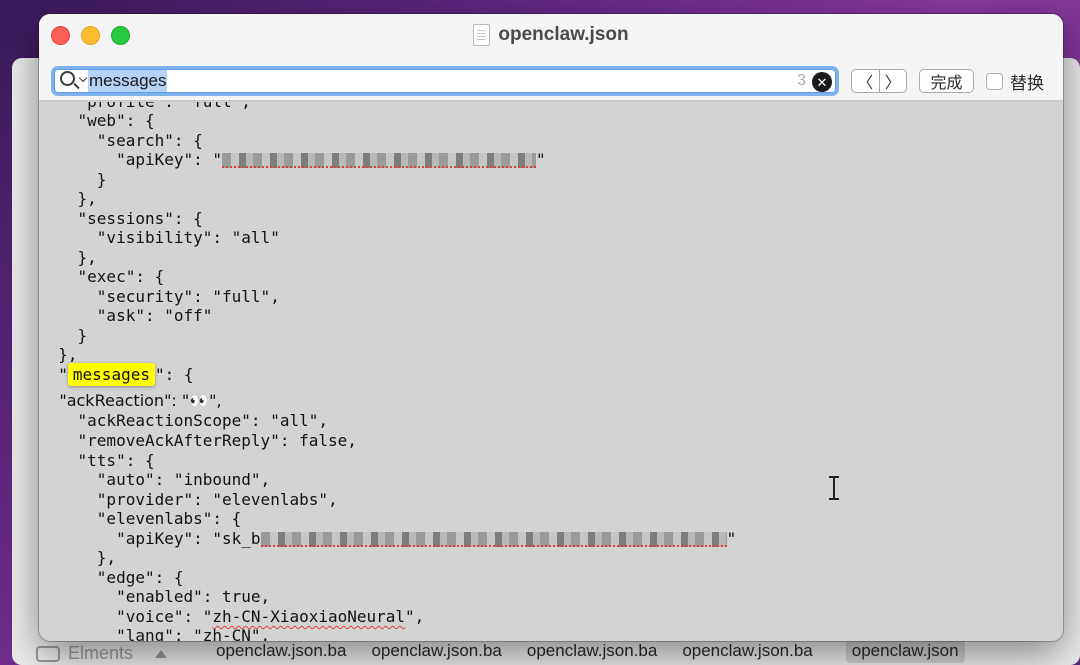  What do you see at coordinates (946, 81) in the screenshot?
I see `done-button: 完成` at bounding box center [946, 81].